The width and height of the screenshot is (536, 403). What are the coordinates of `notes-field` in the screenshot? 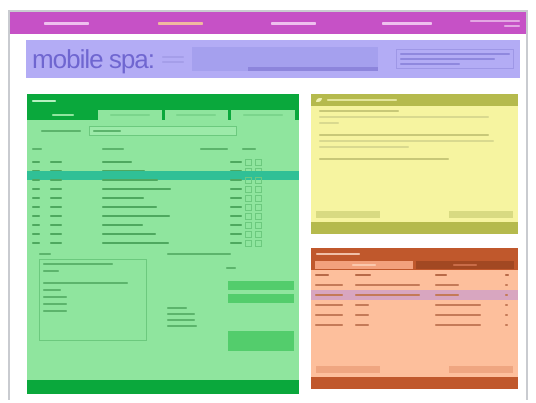 It's located at (93, 300).